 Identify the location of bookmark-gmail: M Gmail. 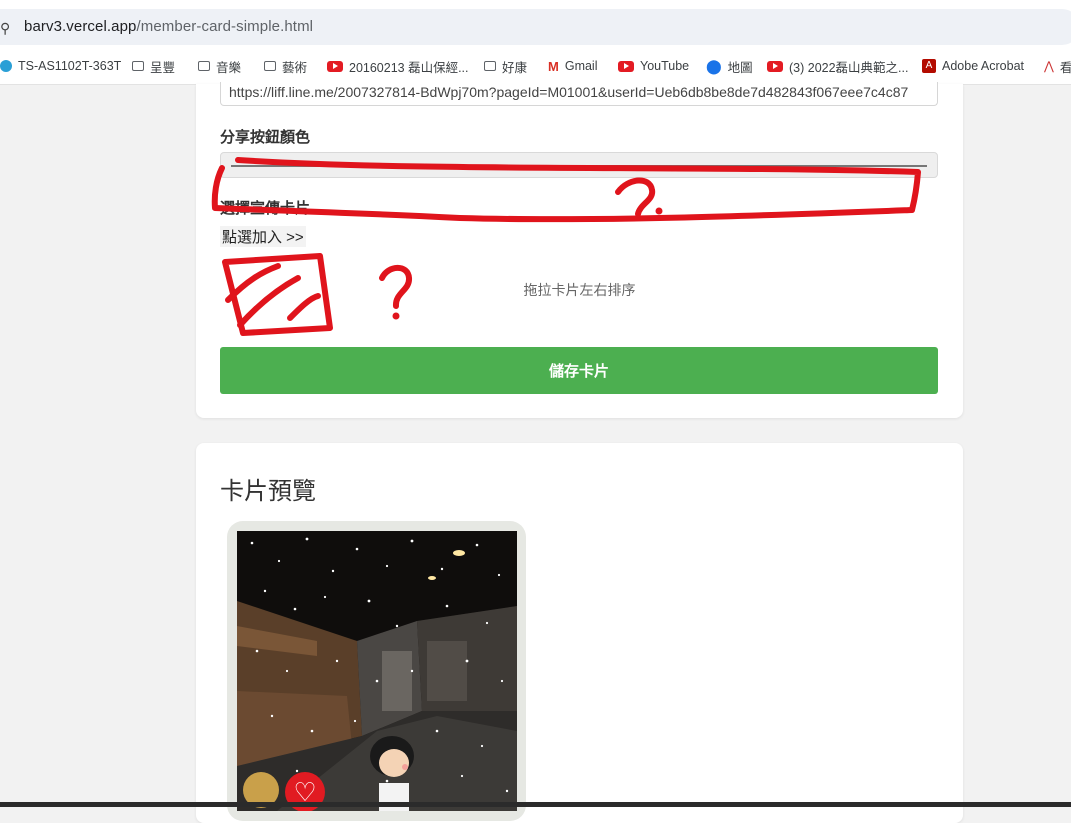
(573, 66).